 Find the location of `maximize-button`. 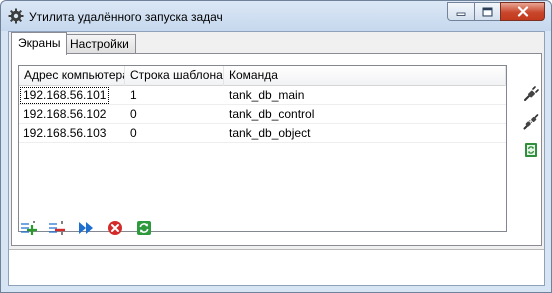

maximize-button is located at coordinates (487, 11).